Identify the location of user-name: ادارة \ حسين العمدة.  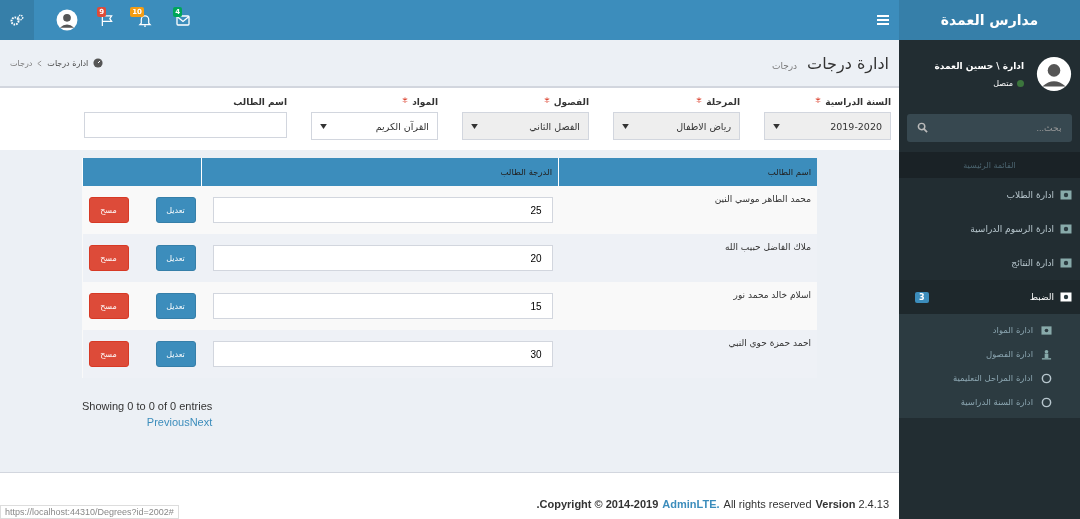
(979, 65).